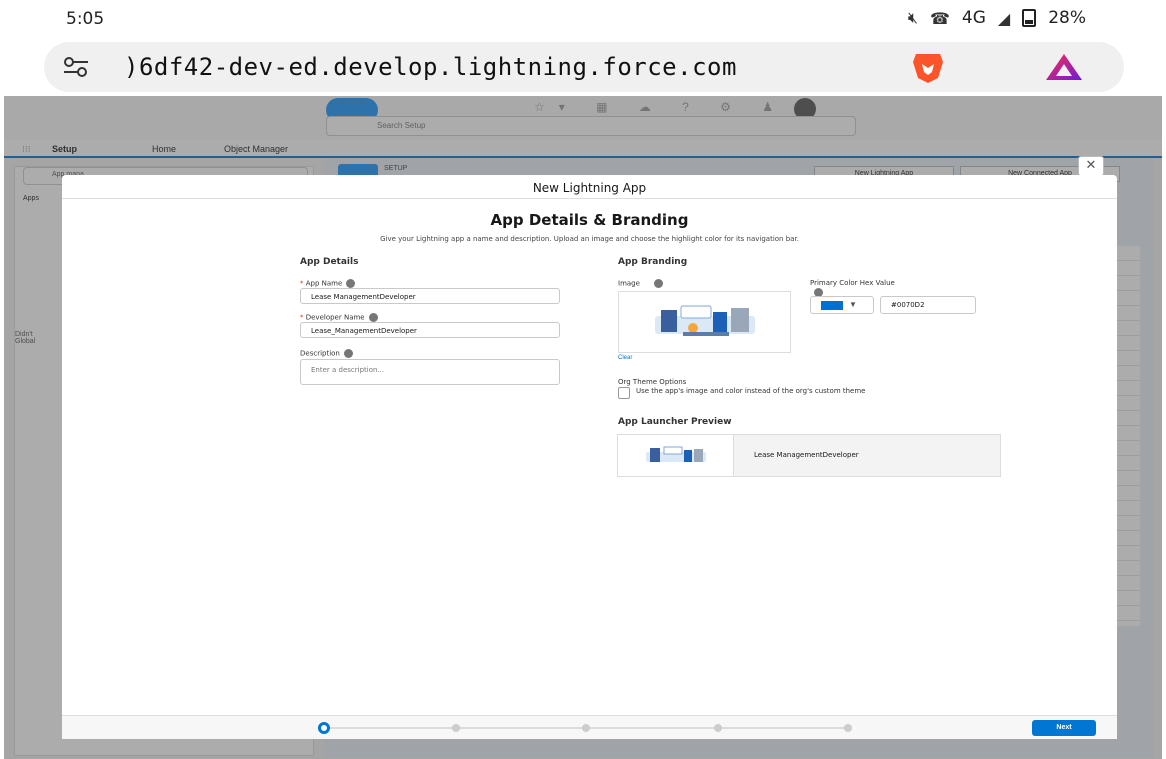 Image resolution: width=1166 pixels, height=759 pixels. What do you see at coordinates (973, 18) in the screenshot?
I see `network-type: 4G` at bounding box center [973, 18].